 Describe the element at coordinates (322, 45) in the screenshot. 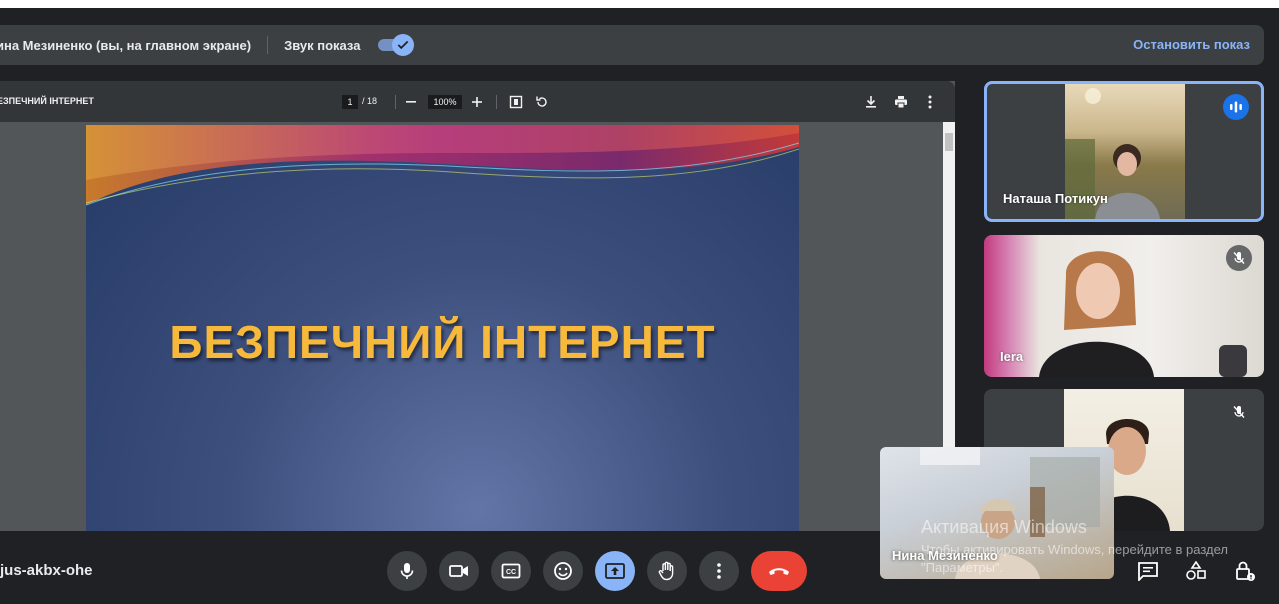

I see `share-sound-label: Звук показа` at that location.